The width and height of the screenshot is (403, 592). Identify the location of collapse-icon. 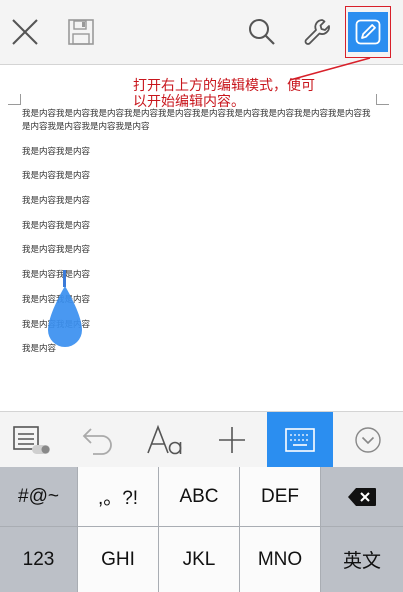
(368, 440).